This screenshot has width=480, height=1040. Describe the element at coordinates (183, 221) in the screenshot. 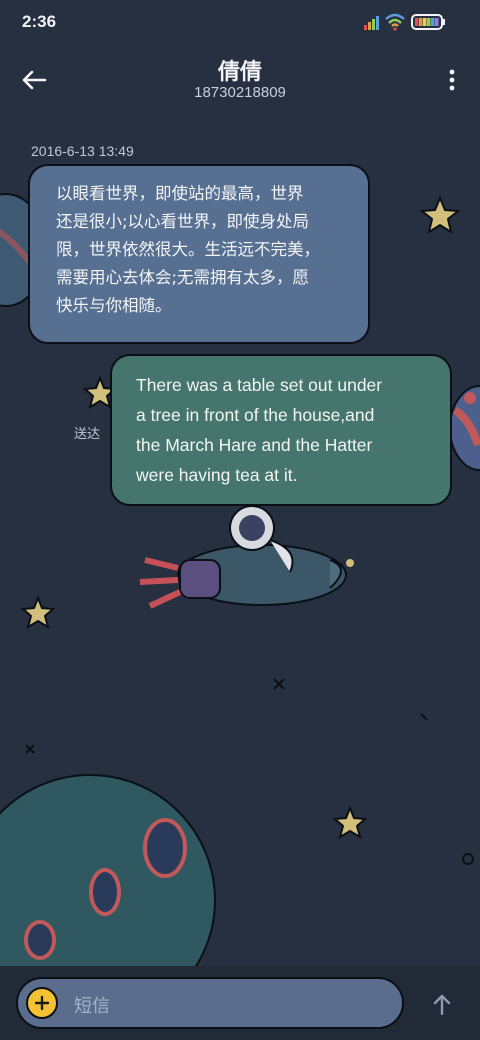

I see `message-line: 还是很小;以心看世界，即使身处局` at that location.